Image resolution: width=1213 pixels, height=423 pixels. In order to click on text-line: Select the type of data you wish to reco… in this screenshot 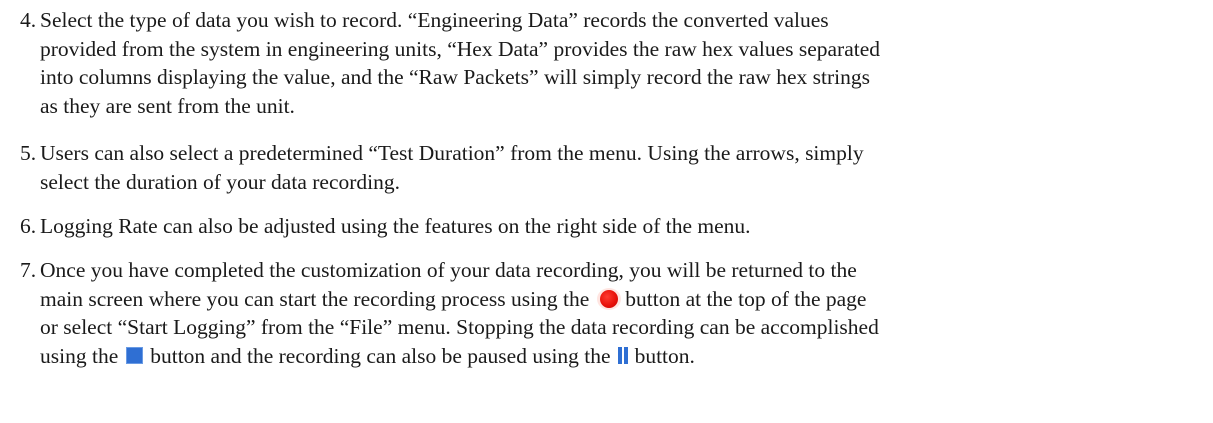, I will do `click(434, 20)`.